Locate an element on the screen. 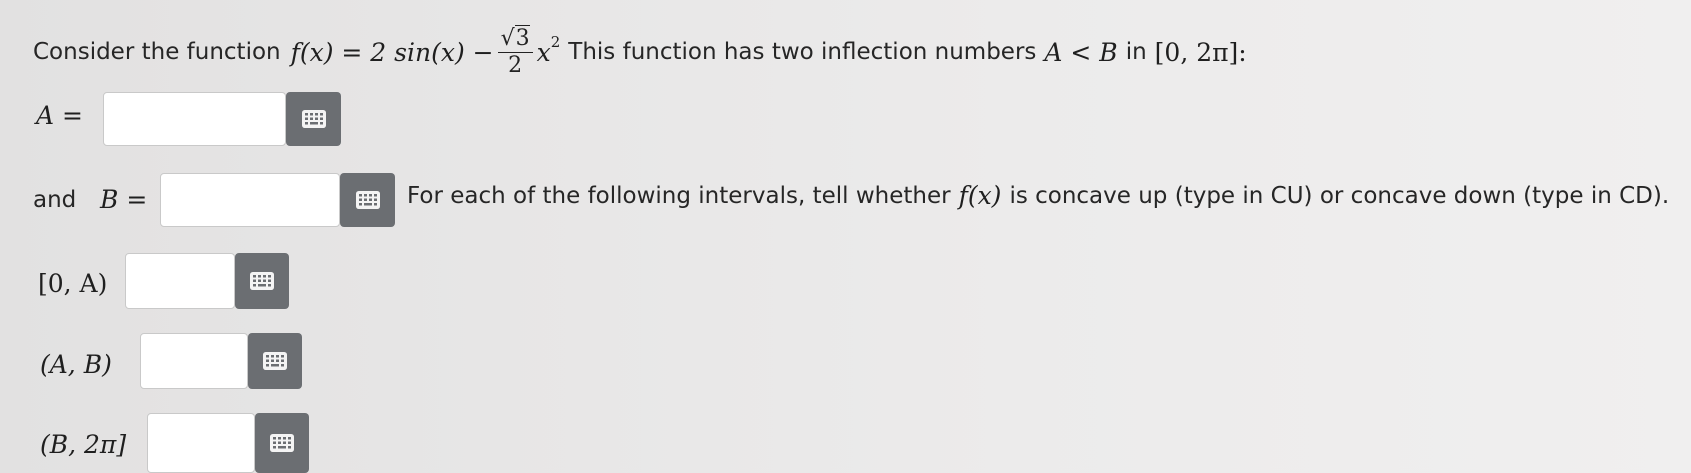 The height and width of the screenshot is (473, 1691). interval-label-a-b: (A, B) is located at coordinates (76, 364).